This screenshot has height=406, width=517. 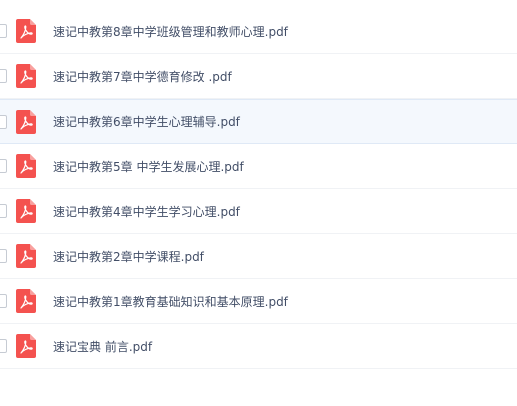 I want to click on file-name: 速记中教第5章 中学生发展心理.pdf, so click(x=148, y=166).